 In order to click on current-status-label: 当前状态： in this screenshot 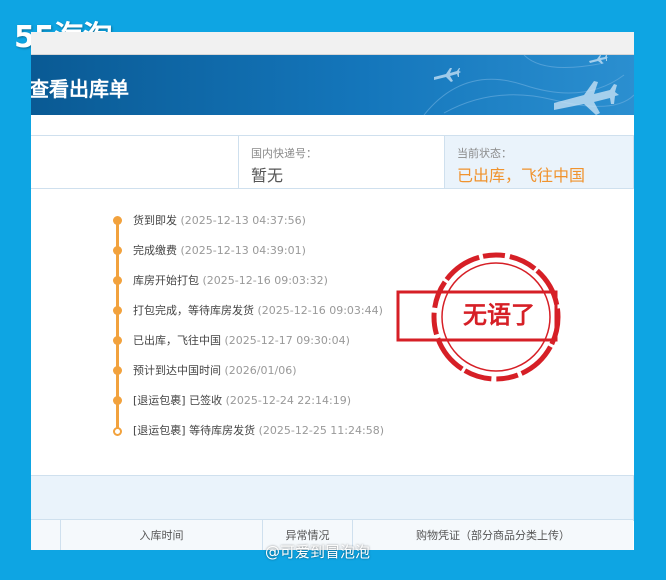, I will do `click(484, 153)`.